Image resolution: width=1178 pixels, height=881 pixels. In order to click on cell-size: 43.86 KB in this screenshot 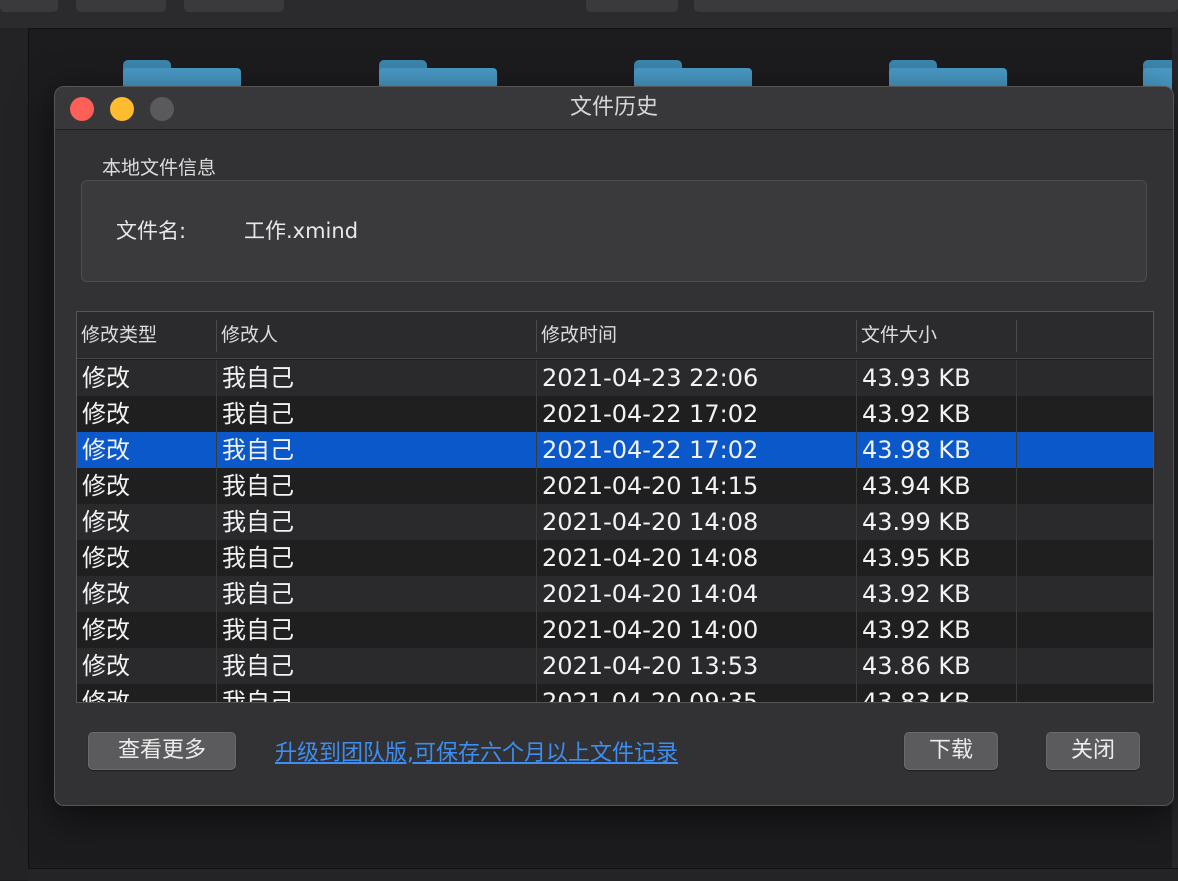, I will do `click(916, 666)`.